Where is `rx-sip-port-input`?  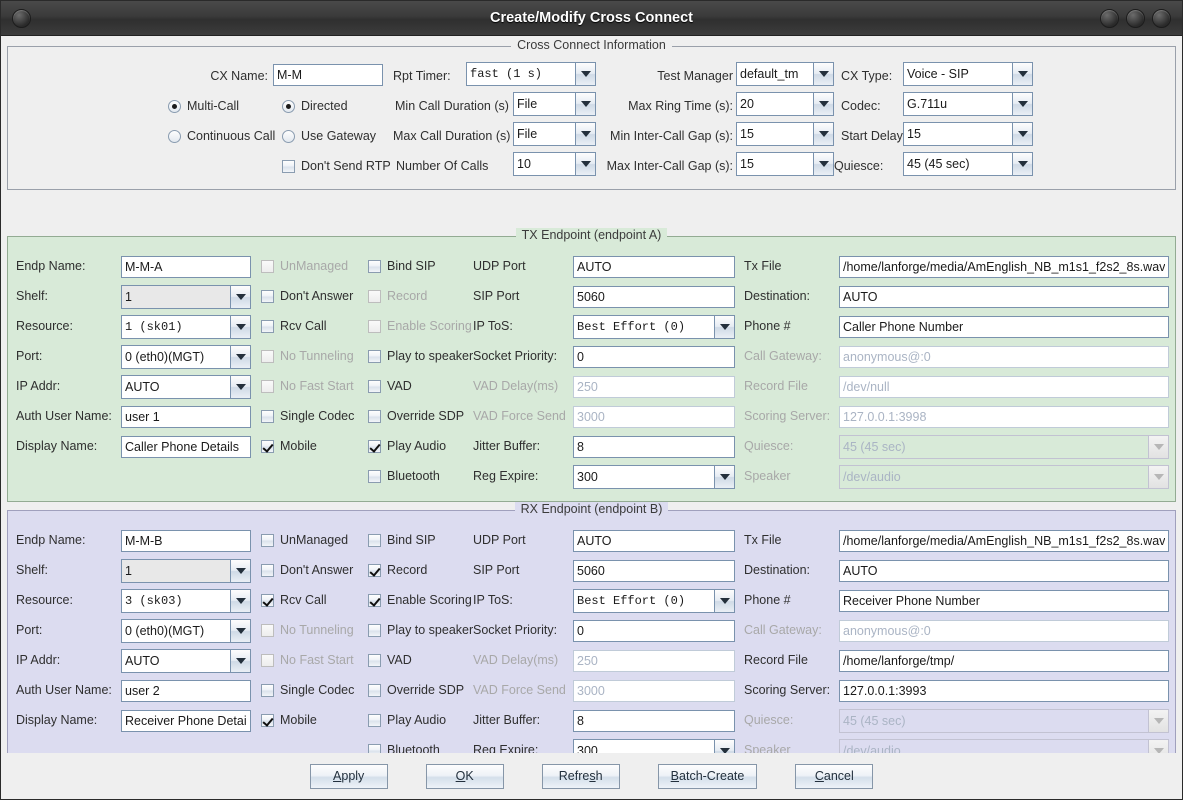
rx-sip-port-input is located at coordinates (654, 571).